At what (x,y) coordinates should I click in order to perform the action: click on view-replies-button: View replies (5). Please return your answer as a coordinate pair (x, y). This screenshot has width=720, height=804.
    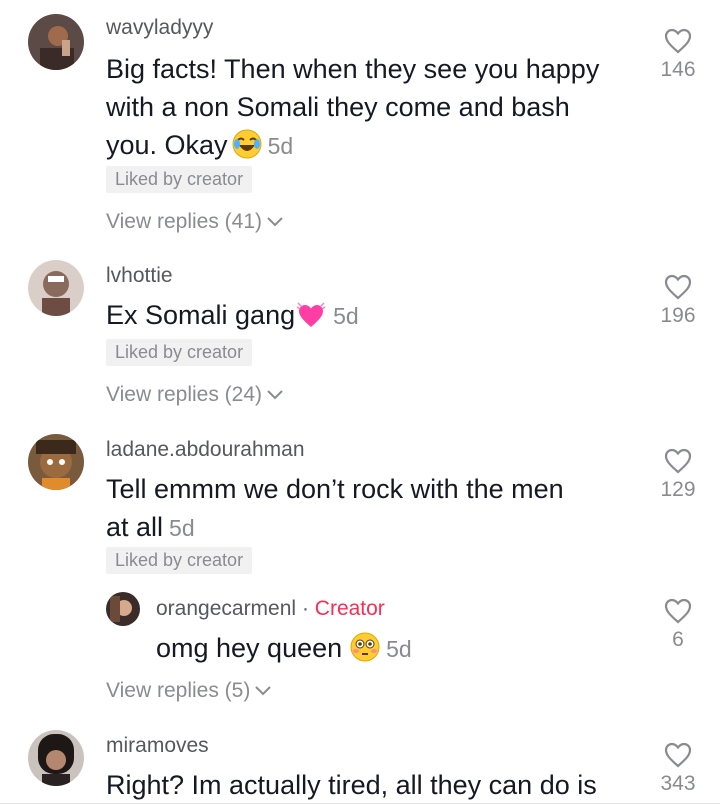
    Looking at the image, I should click on (189, 691).